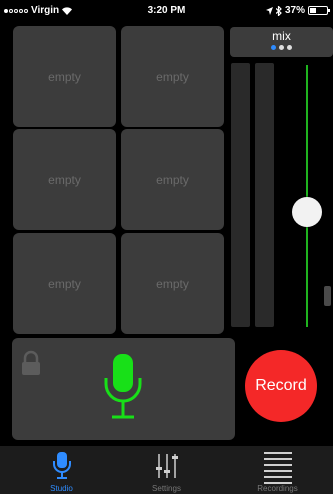  What do you see at coordinates (269, 10) in the screenshot?
I see `location-icon` at bounding box center [269, 10].